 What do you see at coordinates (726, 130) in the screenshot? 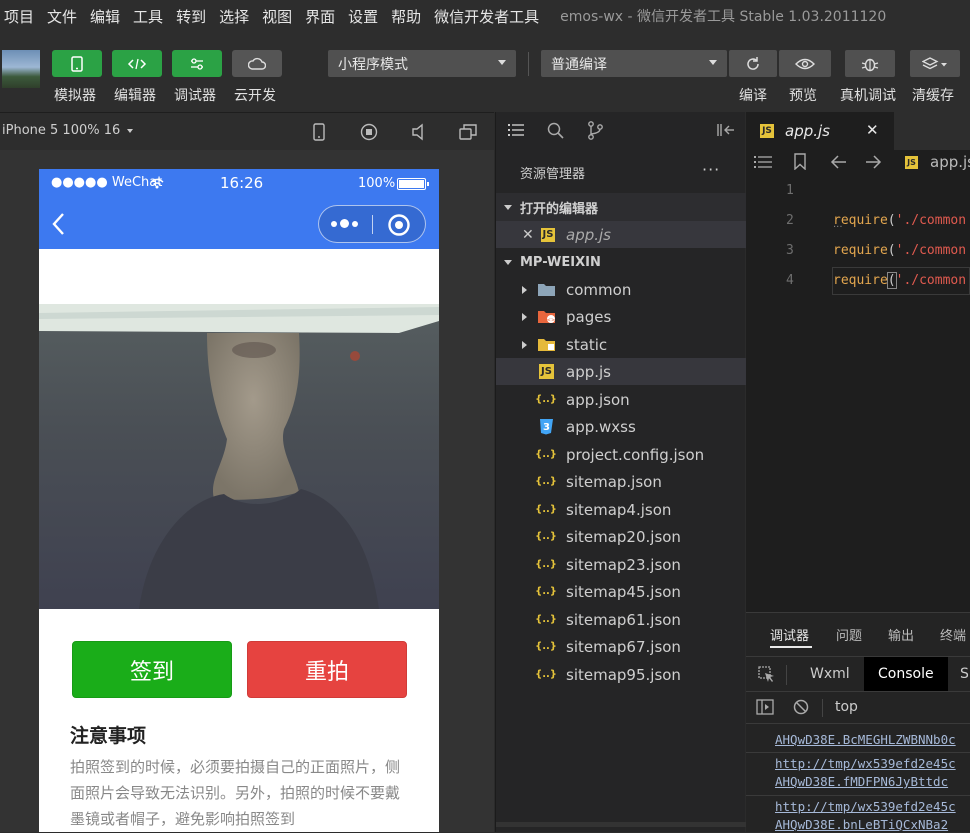
I see `collapse-panel-icon` at bounding box center [726, 130].